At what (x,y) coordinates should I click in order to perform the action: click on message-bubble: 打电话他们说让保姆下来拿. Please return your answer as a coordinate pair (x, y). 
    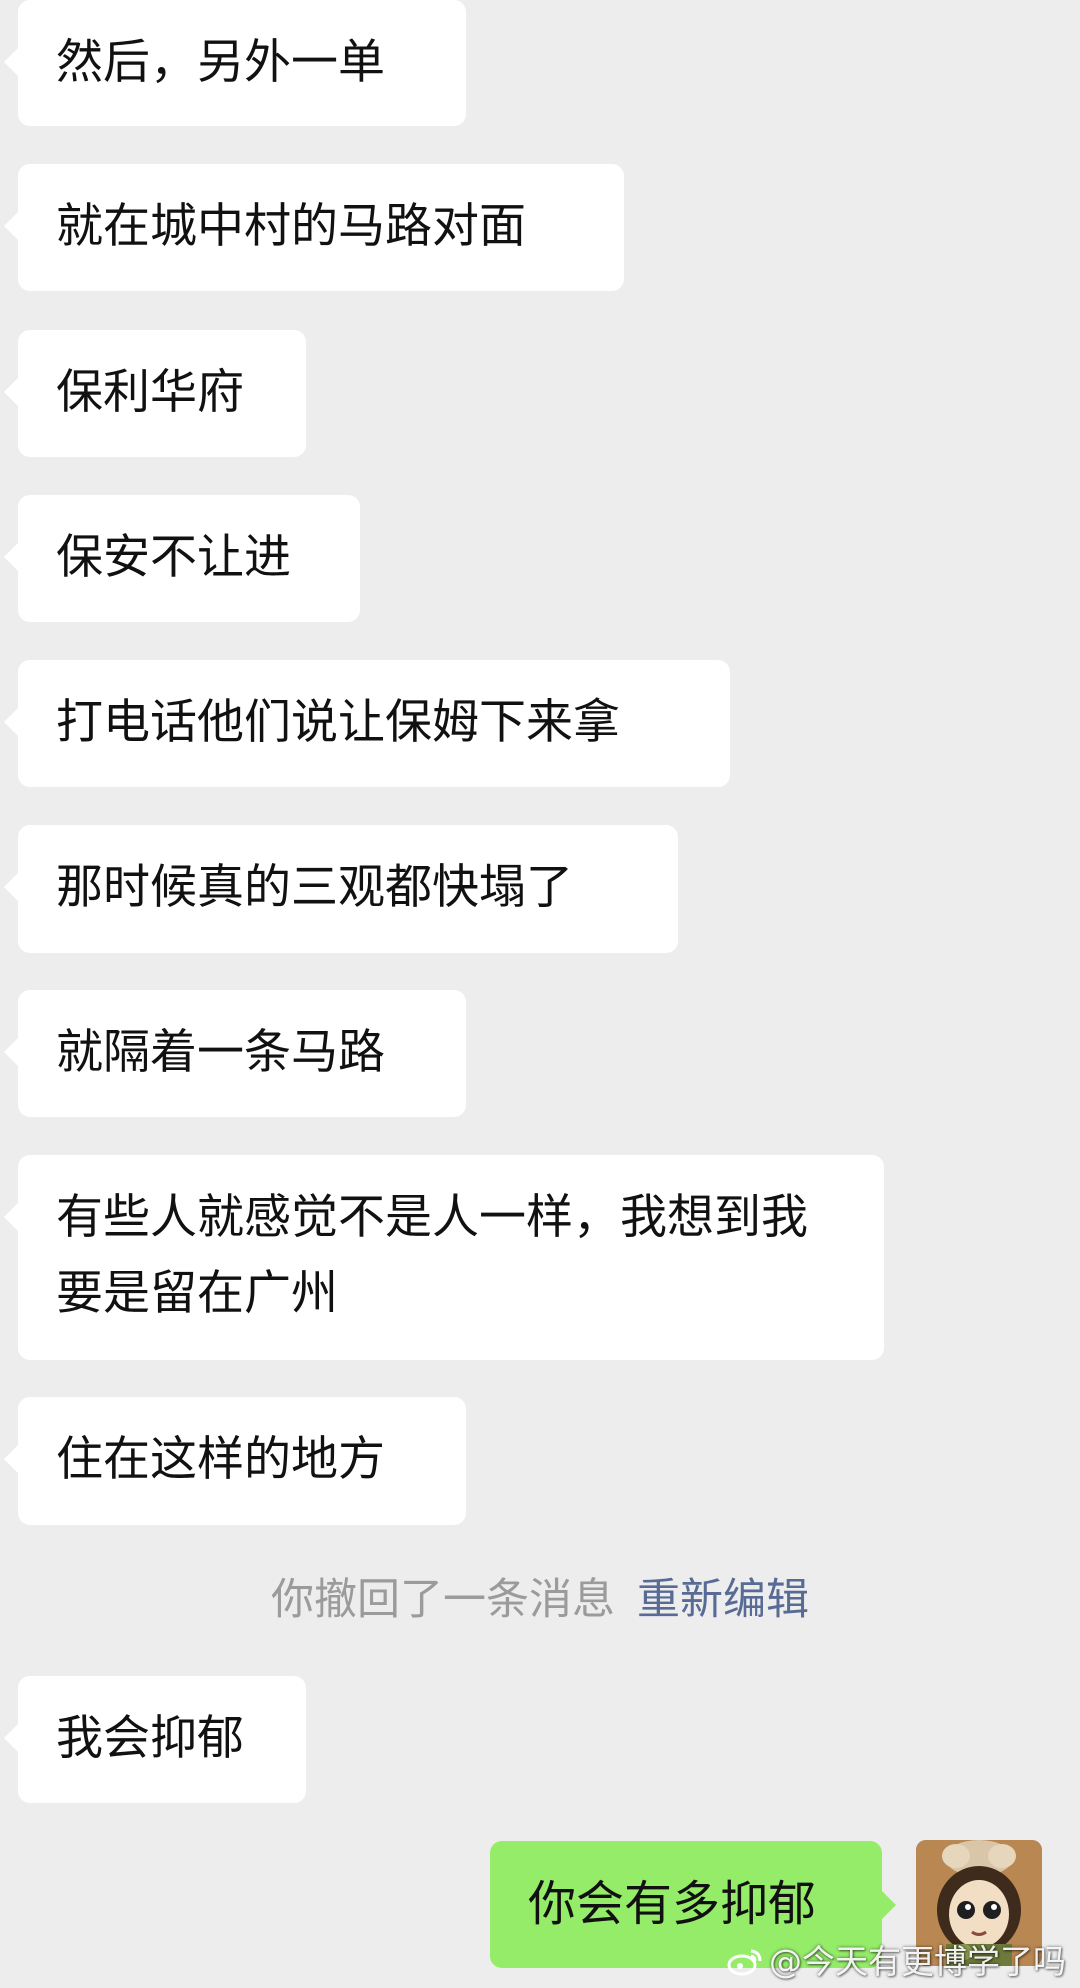
    Looking at the image, I should click on (367, 723).